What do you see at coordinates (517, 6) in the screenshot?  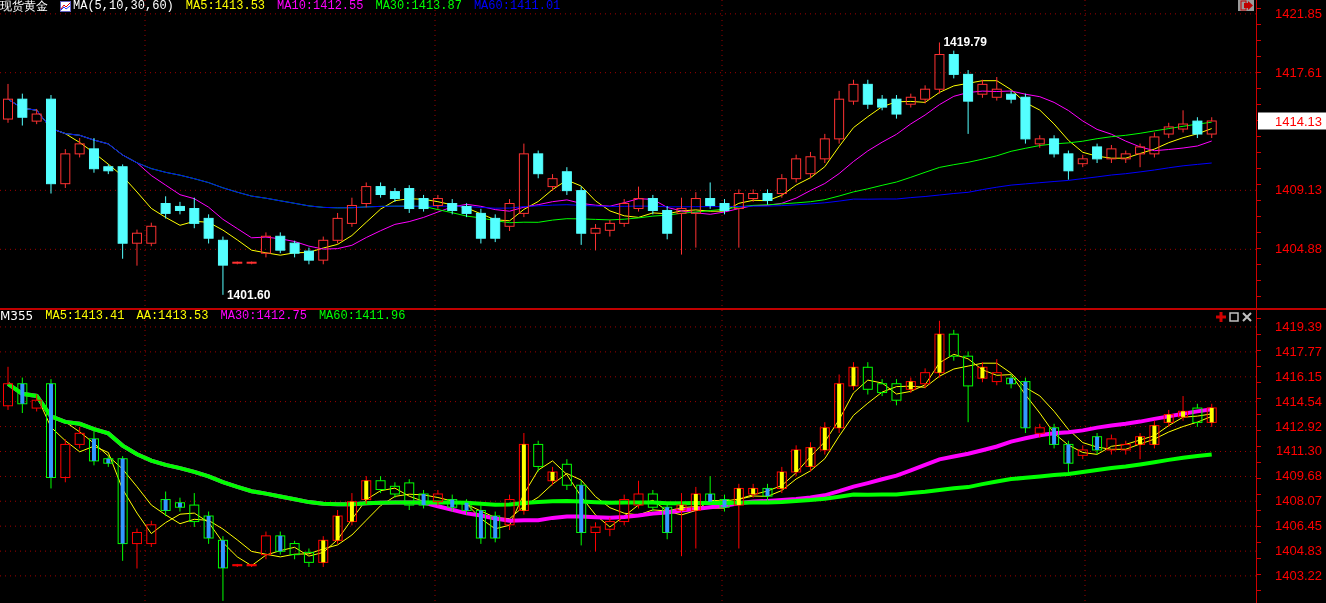 I see `legend-value: MA60:1411.01` at bounding box center [517, 6].